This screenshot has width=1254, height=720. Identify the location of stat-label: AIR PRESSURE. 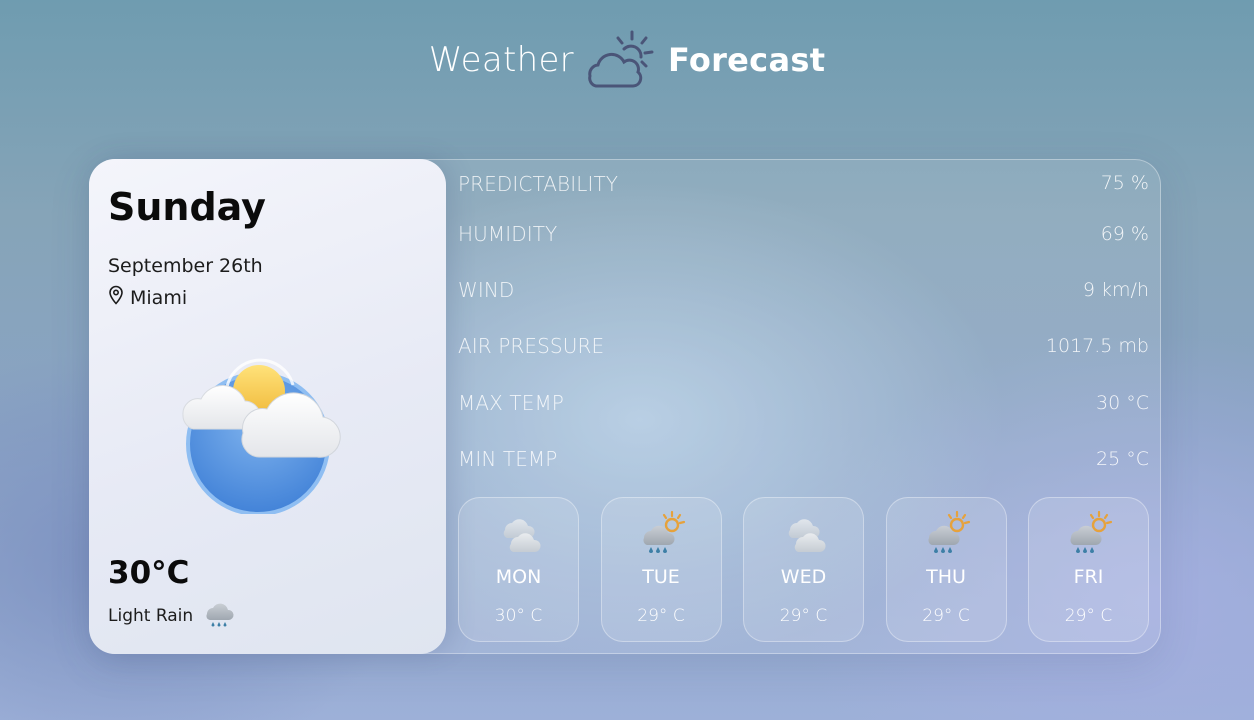
(531, 346).